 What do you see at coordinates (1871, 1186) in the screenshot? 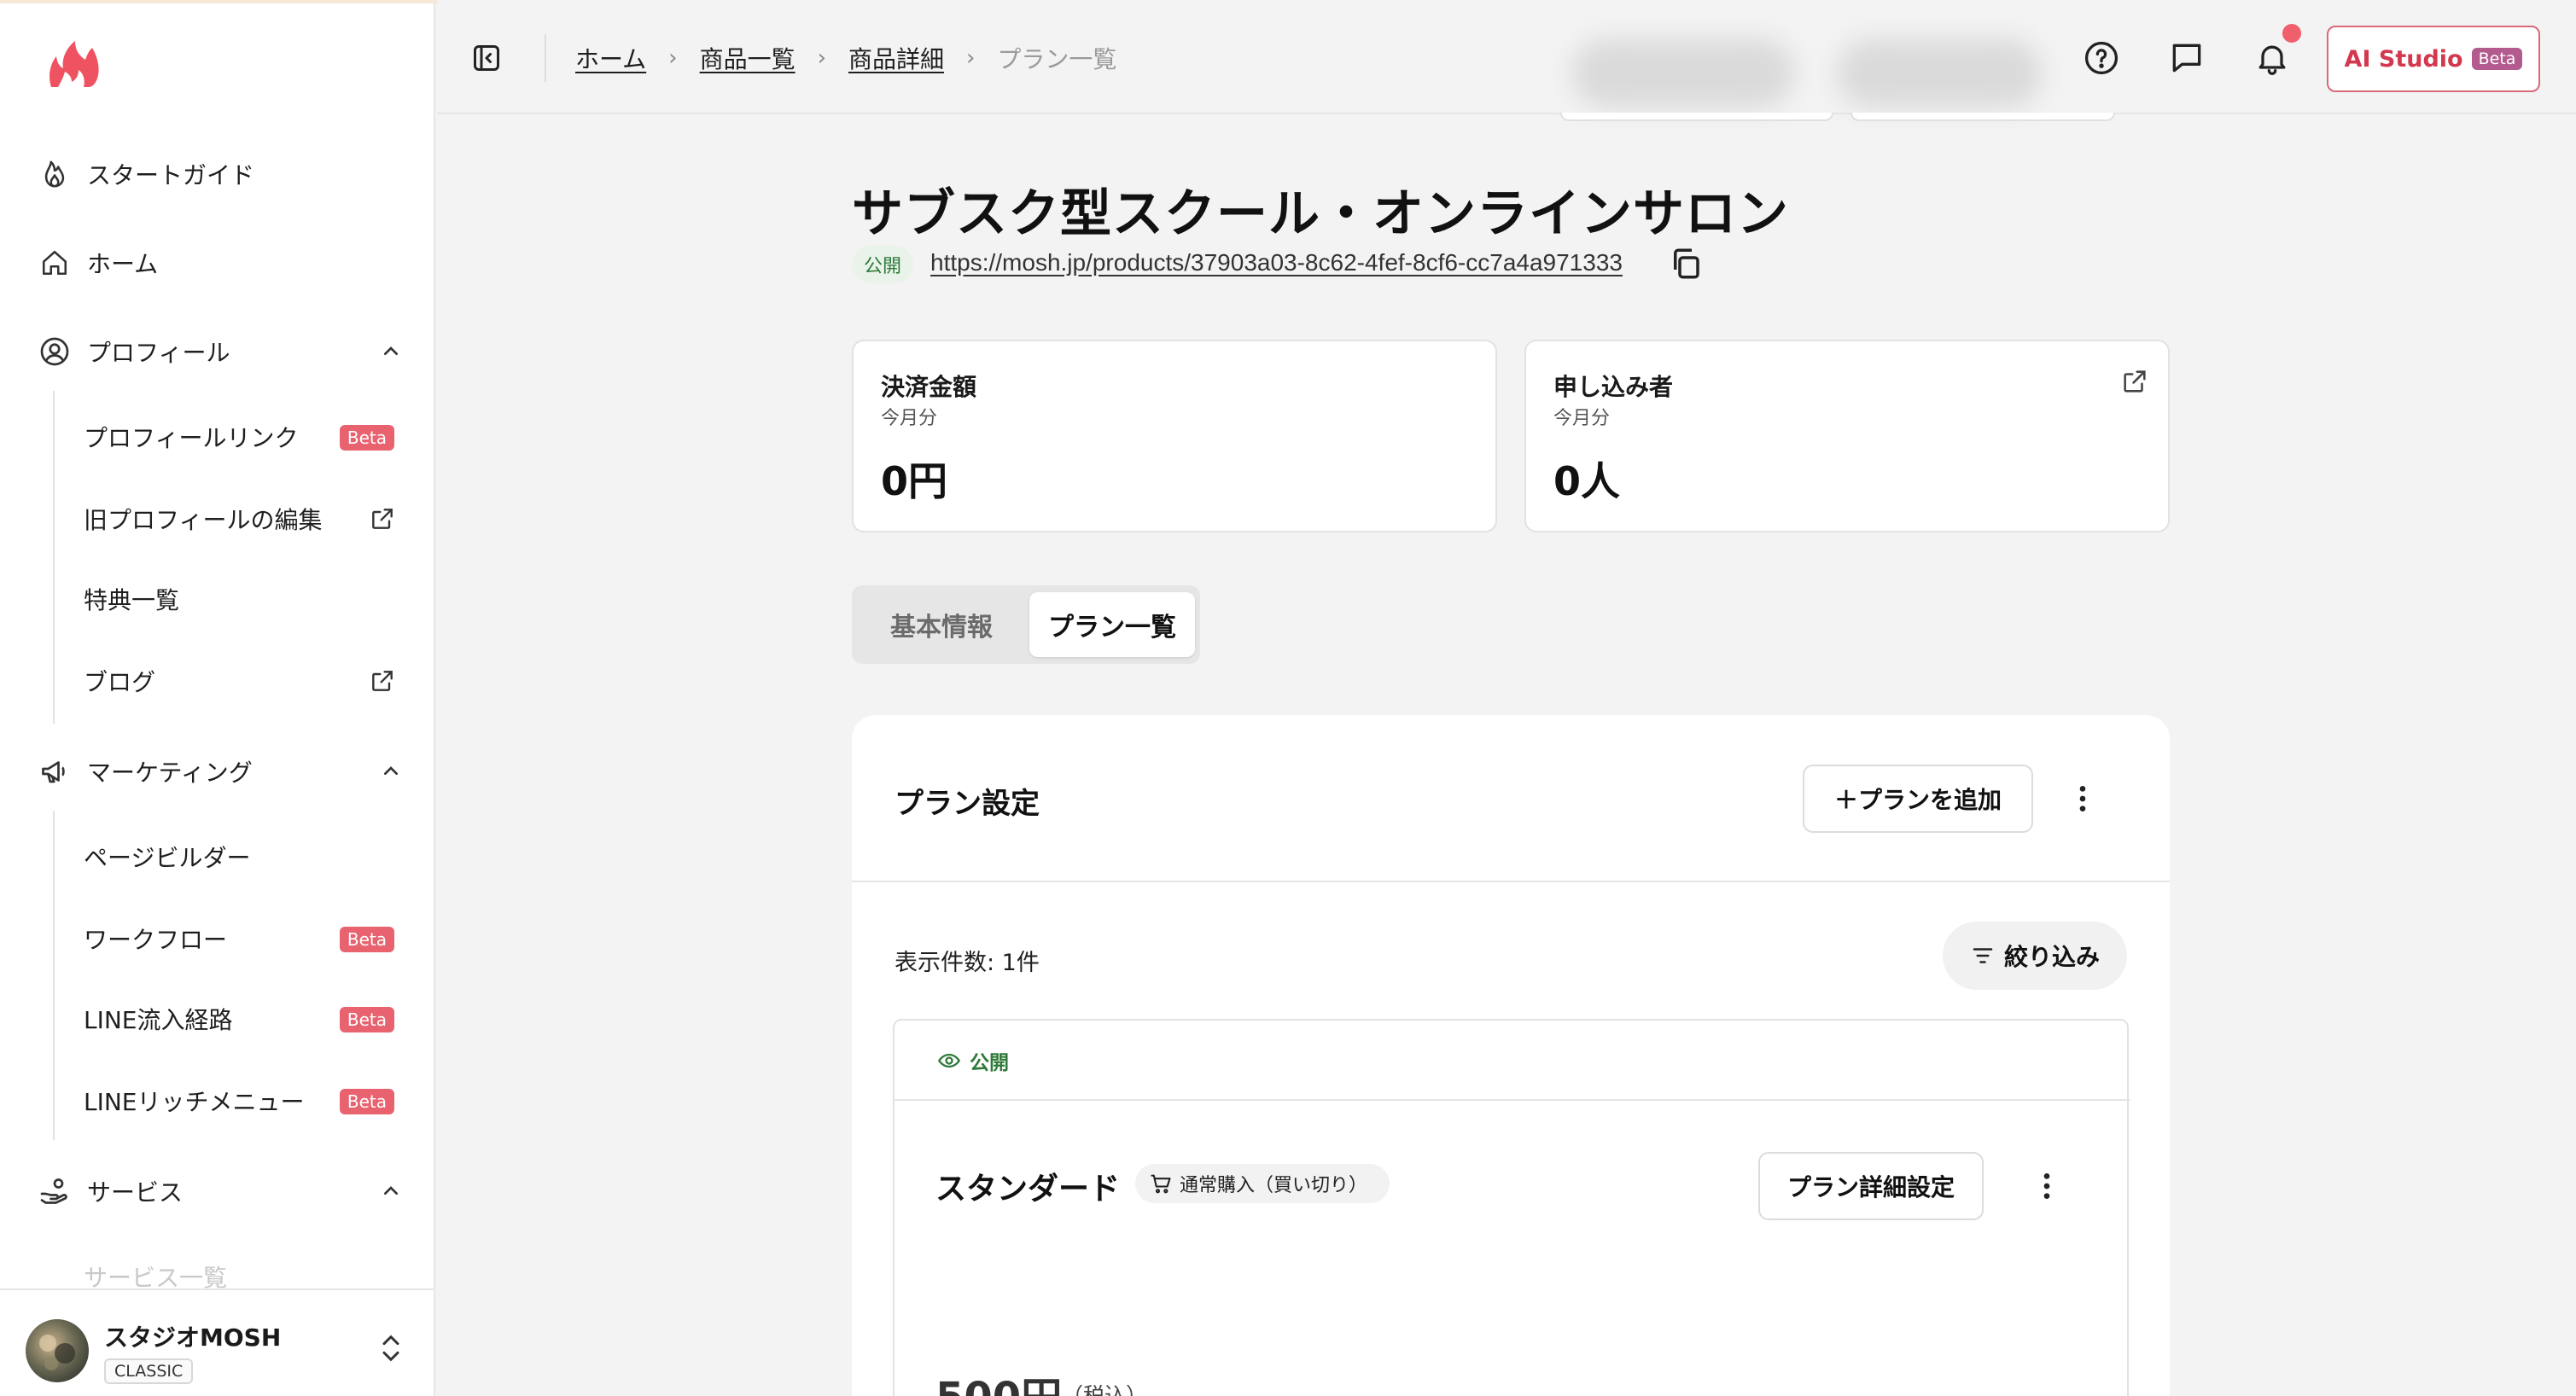
I see `plan-detail-settings-button: プラン詳細設定` at bounding box center [1871, 1186].